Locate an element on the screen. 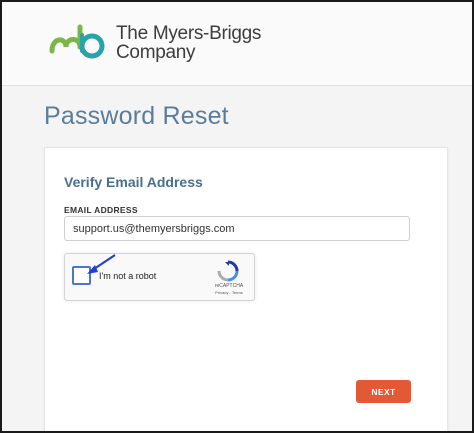 Image resolution: width=474 pixels, height=433 pixels. wordmark-prefix: The is located at coordinates (134, 33).